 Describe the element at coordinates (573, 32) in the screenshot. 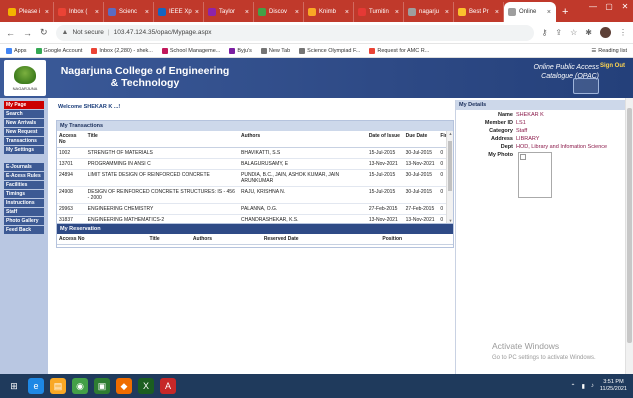

I see `star-icon: ☆` at that location.